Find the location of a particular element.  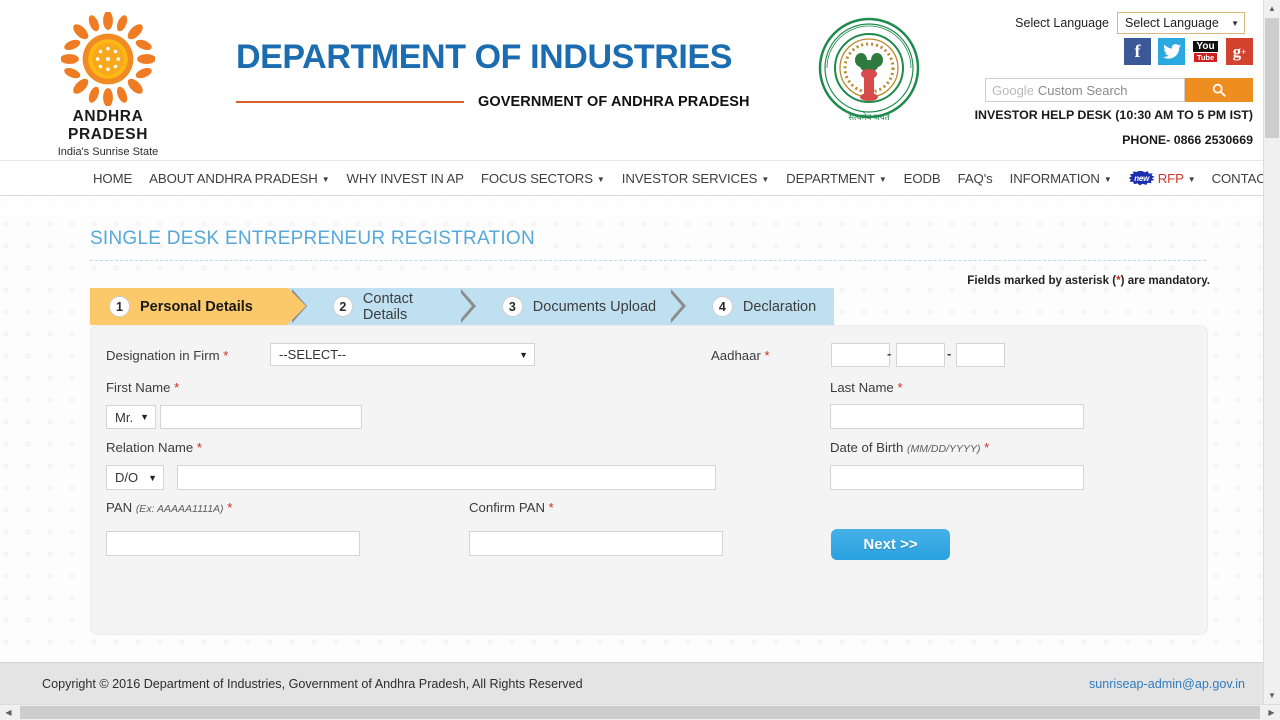

relation-name-input is located at coordinates (446, 477).